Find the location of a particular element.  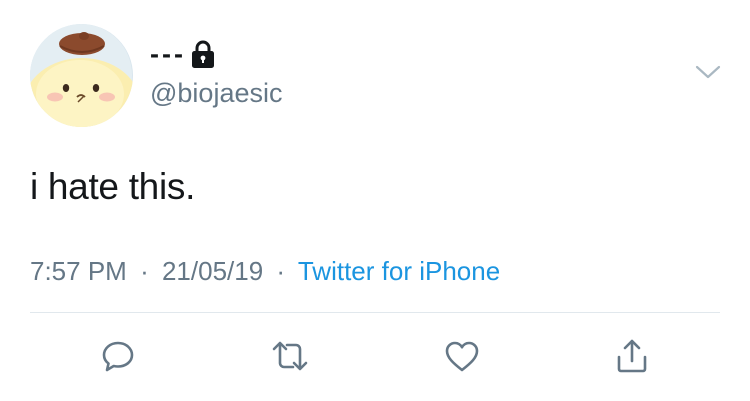

divider is located at coordinates (375, 312).